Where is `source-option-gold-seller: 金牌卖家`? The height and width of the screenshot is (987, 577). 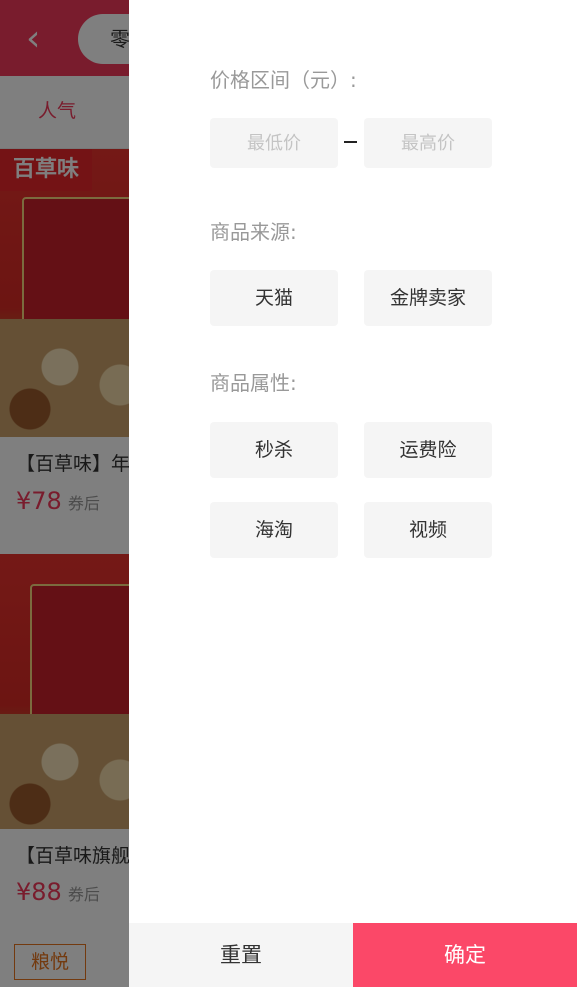 source-option-gold-seller: 金牌卖家 is located at coordinates (428, 298).